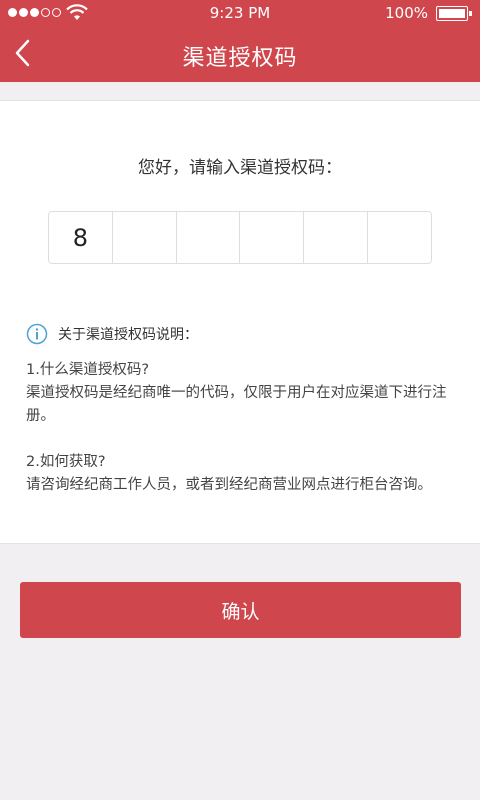 This screenshot has width=480, height=800. I want to click on info-icon, so click(37, 334).